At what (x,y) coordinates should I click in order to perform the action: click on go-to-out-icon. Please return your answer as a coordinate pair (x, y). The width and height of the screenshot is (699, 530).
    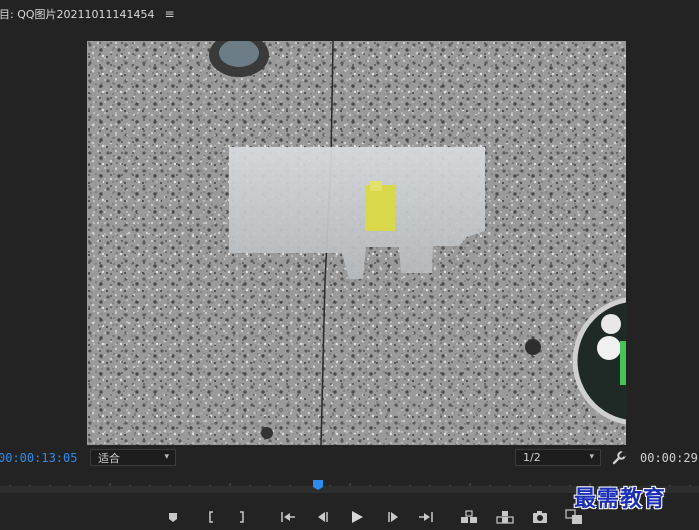
    Looking at the image, I should click on (427, 517).